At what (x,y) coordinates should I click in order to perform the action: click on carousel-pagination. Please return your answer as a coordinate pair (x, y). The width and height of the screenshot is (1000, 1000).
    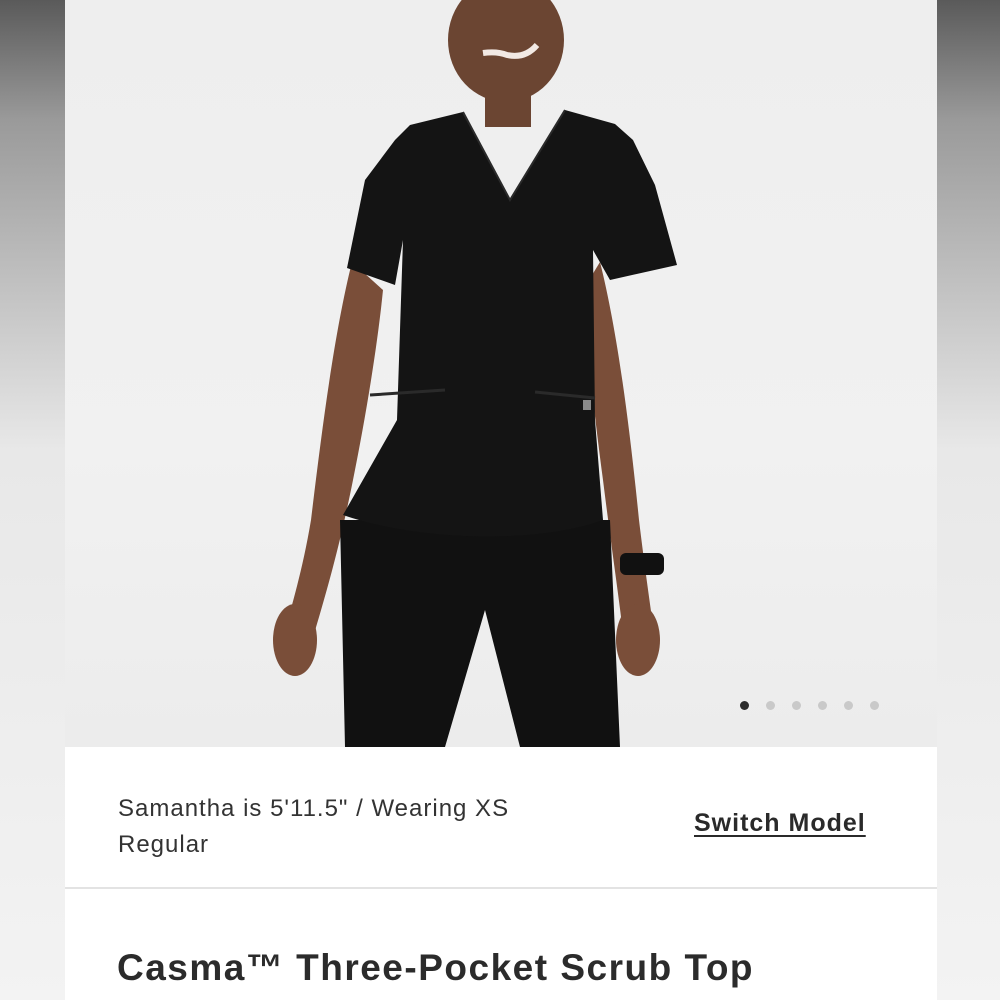
    Looking at the image, I should click on (809, 705).